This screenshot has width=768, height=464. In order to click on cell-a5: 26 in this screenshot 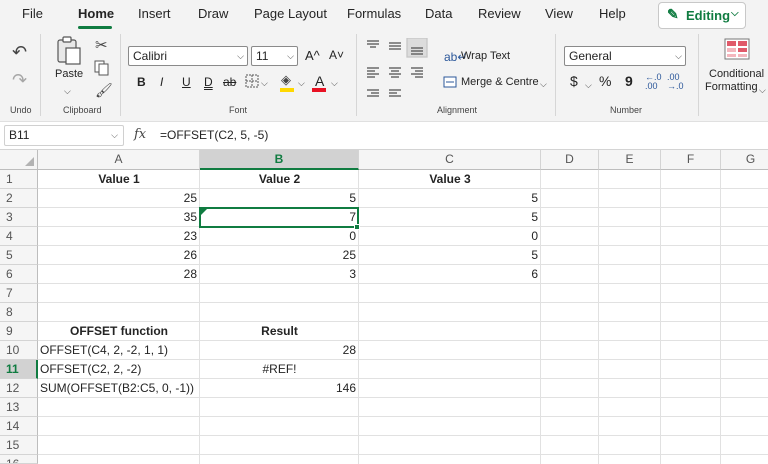, I will do `click(119, 255)`.